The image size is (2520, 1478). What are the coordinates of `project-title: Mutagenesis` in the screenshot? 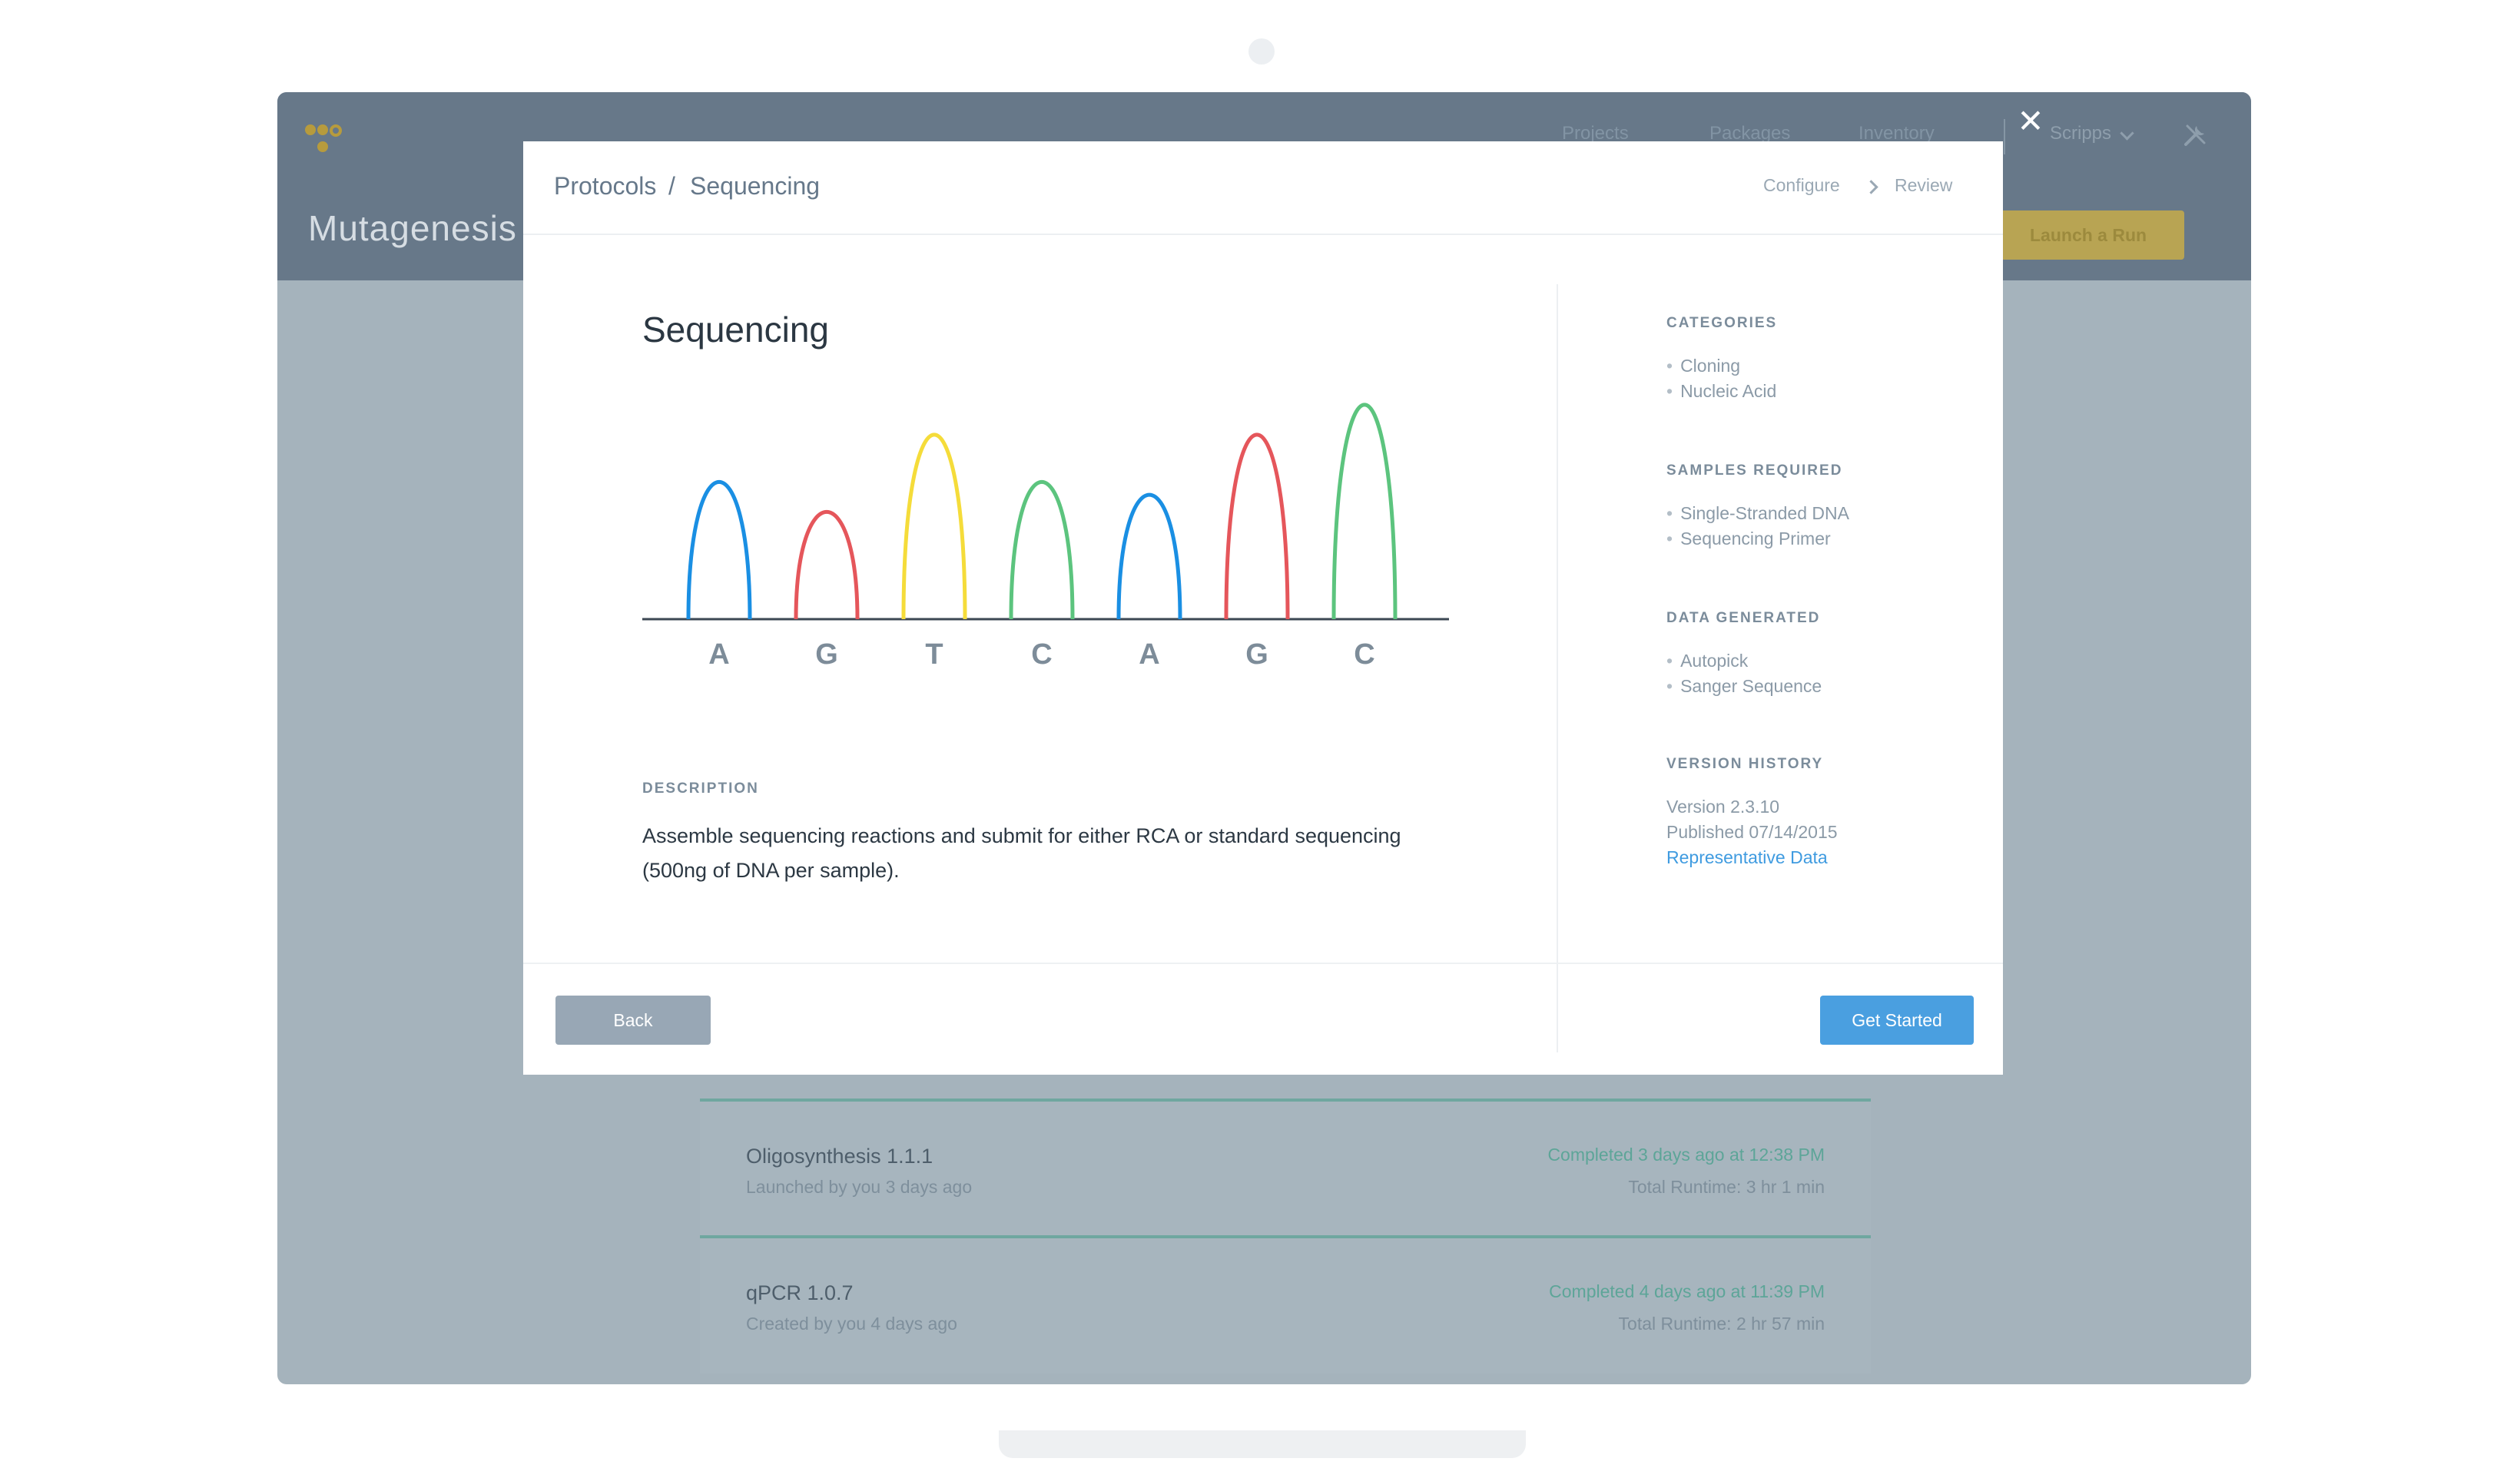 It's located at (412, 228).